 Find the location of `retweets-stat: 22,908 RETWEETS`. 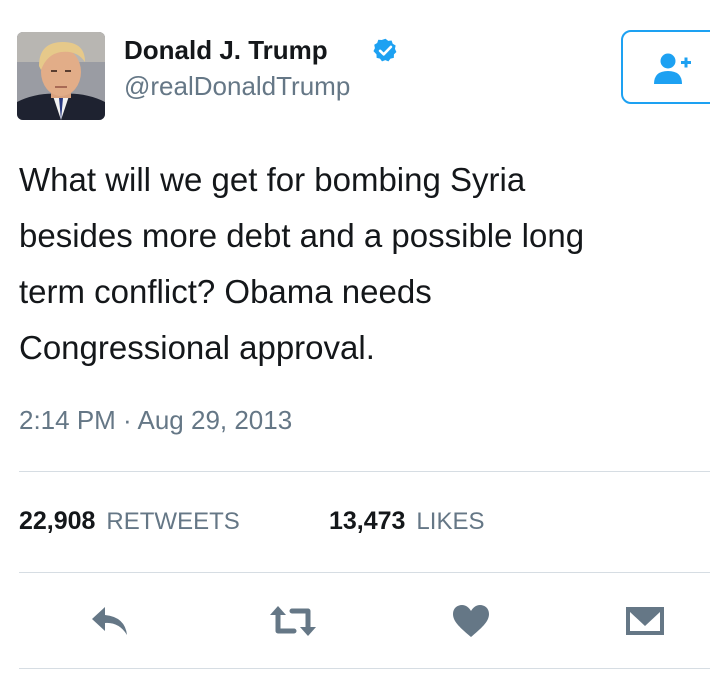

retweets-stat: 22,908 RETWEETS is located at coordinates (129, 521).